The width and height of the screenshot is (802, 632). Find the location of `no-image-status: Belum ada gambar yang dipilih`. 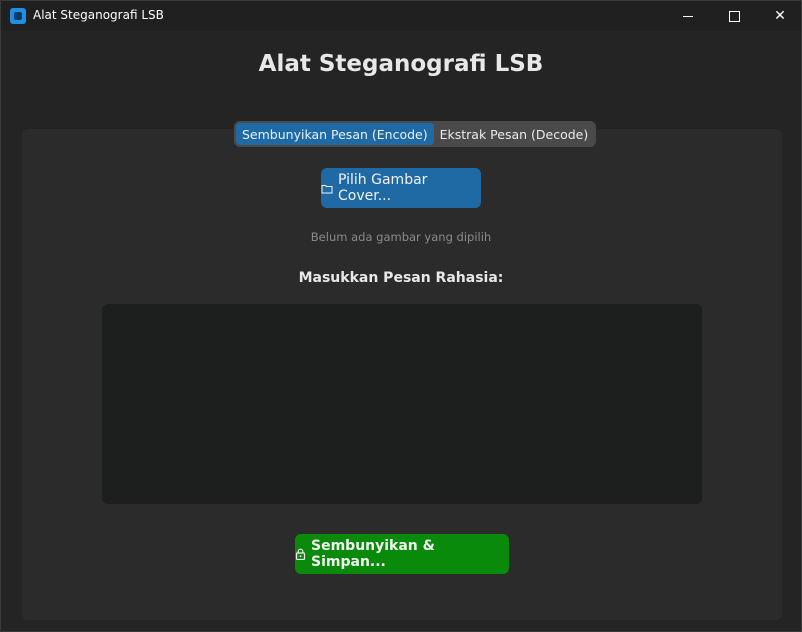

no-image-status: Belum ada gambar yang dipilih is located at coordinates (401, 237).